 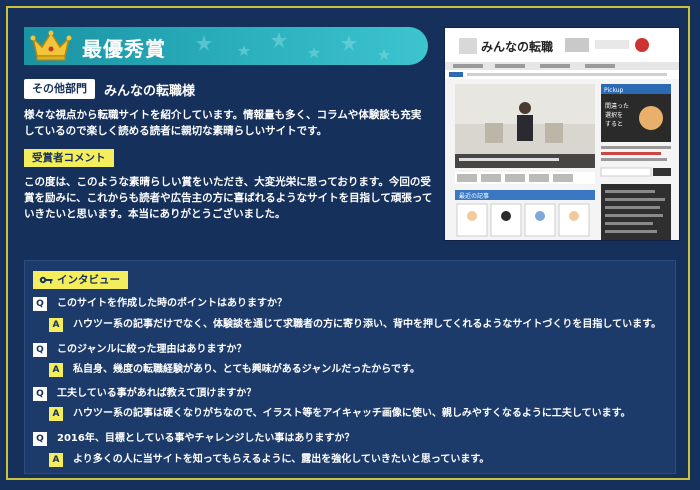 I want to click on question-4: Q 2016年、目標としている事やチャレンジしたい事はありますか？, so click(x=193, y=439).